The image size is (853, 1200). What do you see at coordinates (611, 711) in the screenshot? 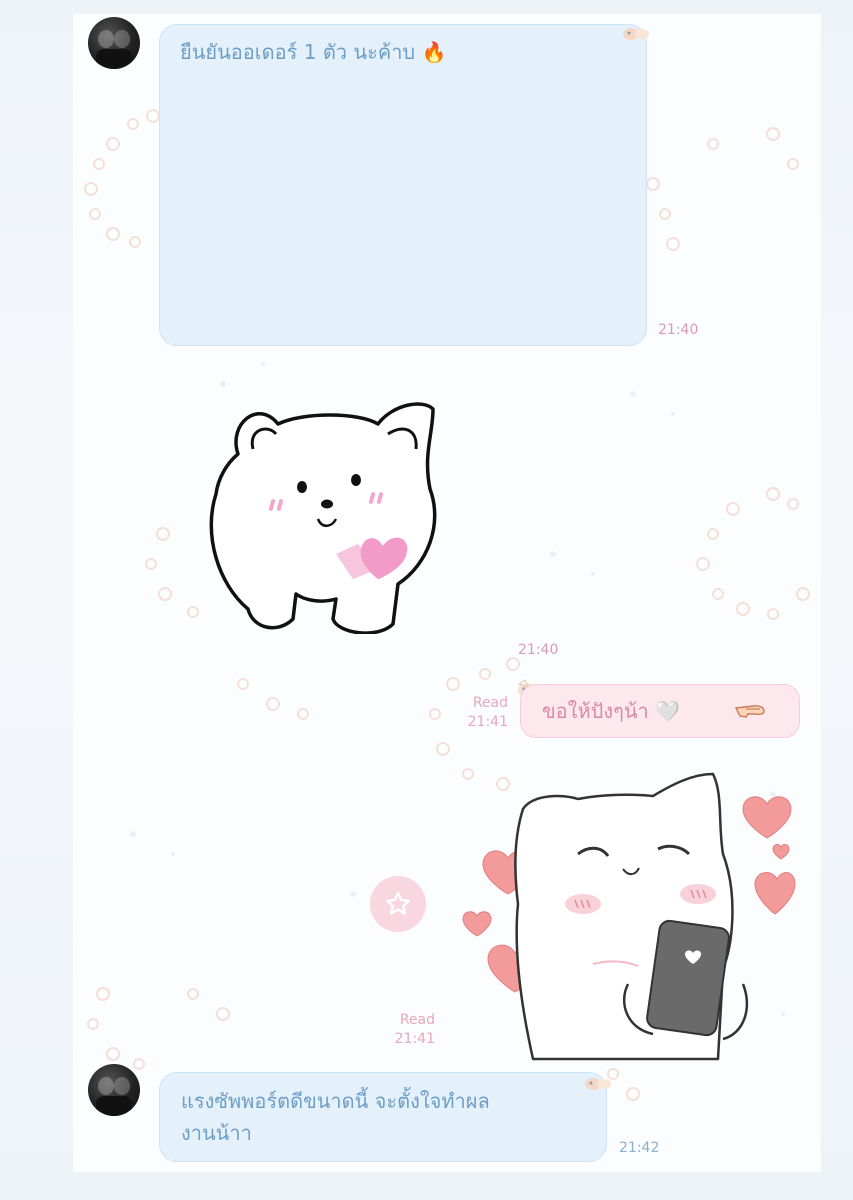
I see `message-text: ขอให้ปังๆน้า 🤍` at bounding box center [611, 711].